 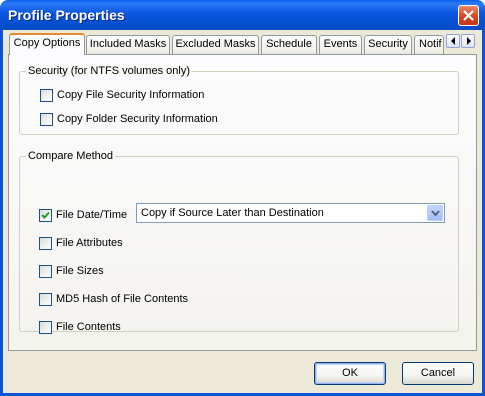 I want to click on cancel-button: Cancel, so click(x=438, y=373).